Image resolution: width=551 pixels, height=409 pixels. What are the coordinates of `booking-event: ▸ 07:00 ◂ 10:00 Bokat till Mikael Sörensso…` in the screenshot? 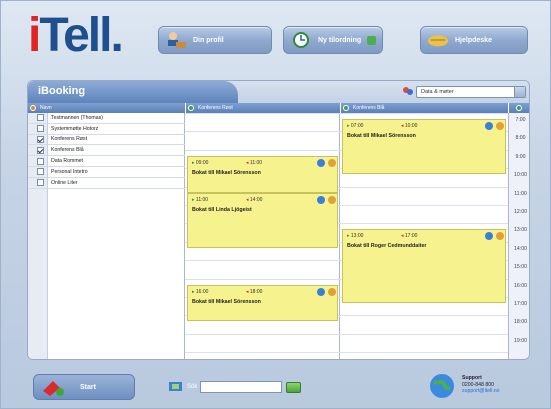 It's located at (424, 147).